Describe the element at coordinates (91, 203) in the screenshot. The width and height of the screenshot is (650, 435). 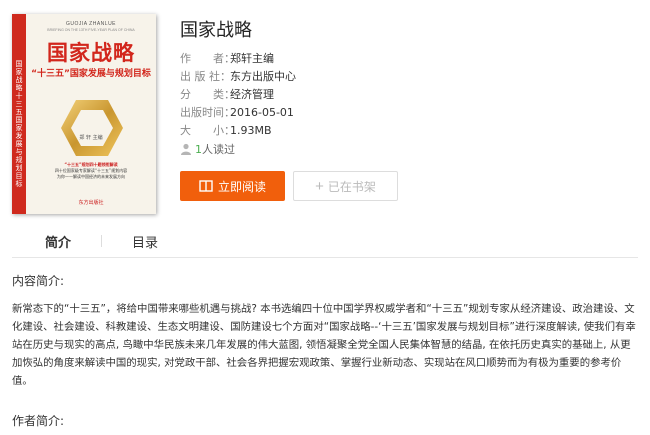
I see `cover-publisher: 东方出版社` at that location.